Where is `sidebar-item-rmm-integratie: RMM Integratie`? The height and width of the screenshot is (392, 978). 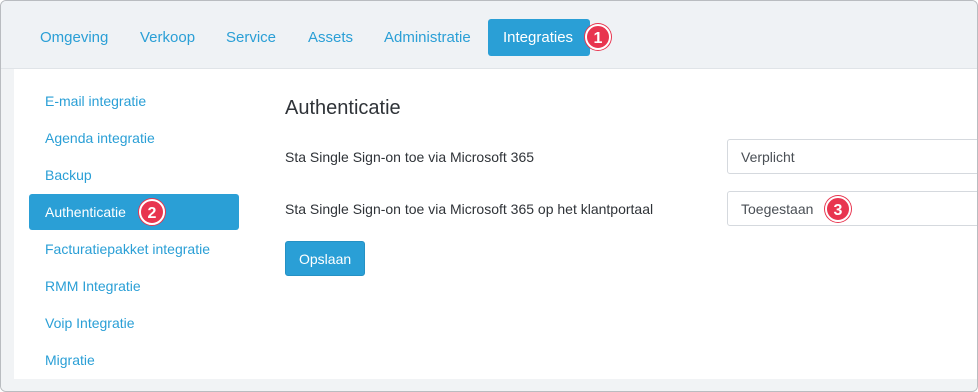 sidebar-item-rmm-integratie: RMM Integratie is located at coordinates (134, 286).